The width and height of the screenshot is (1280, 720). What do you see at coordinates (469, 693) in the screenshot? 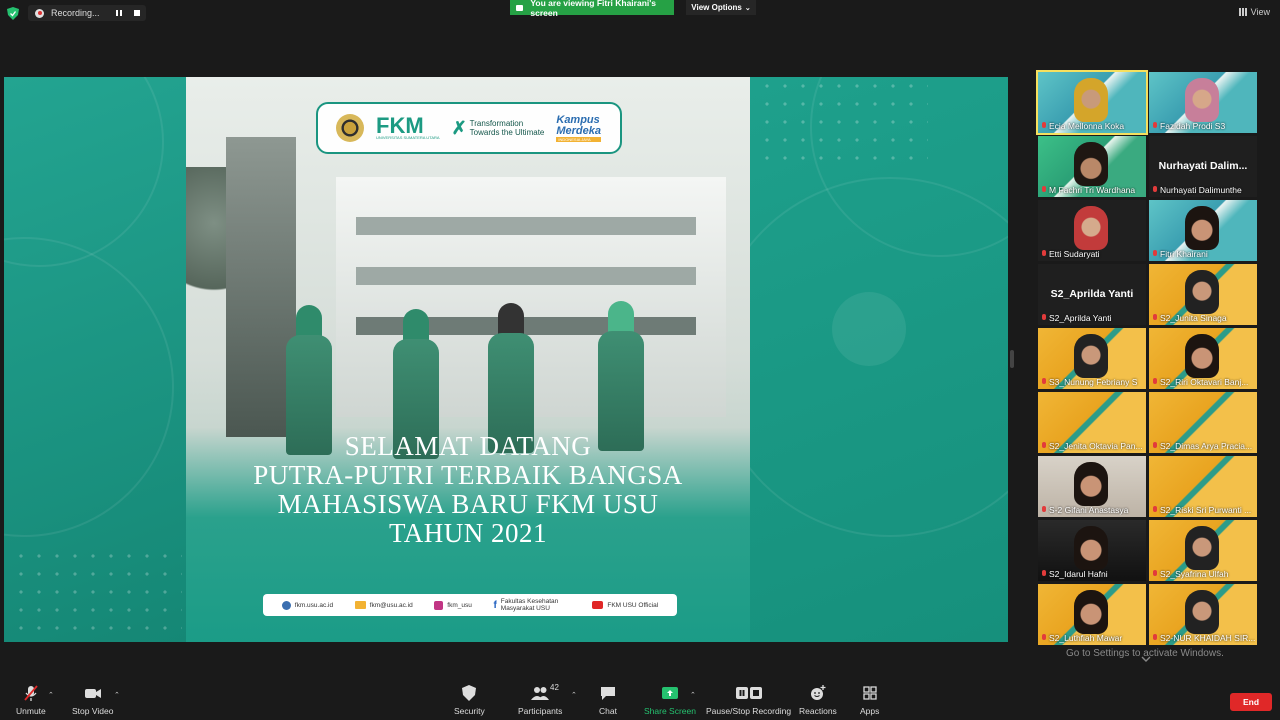
I see `security-shield-icon` at bounding box center [469, 693].